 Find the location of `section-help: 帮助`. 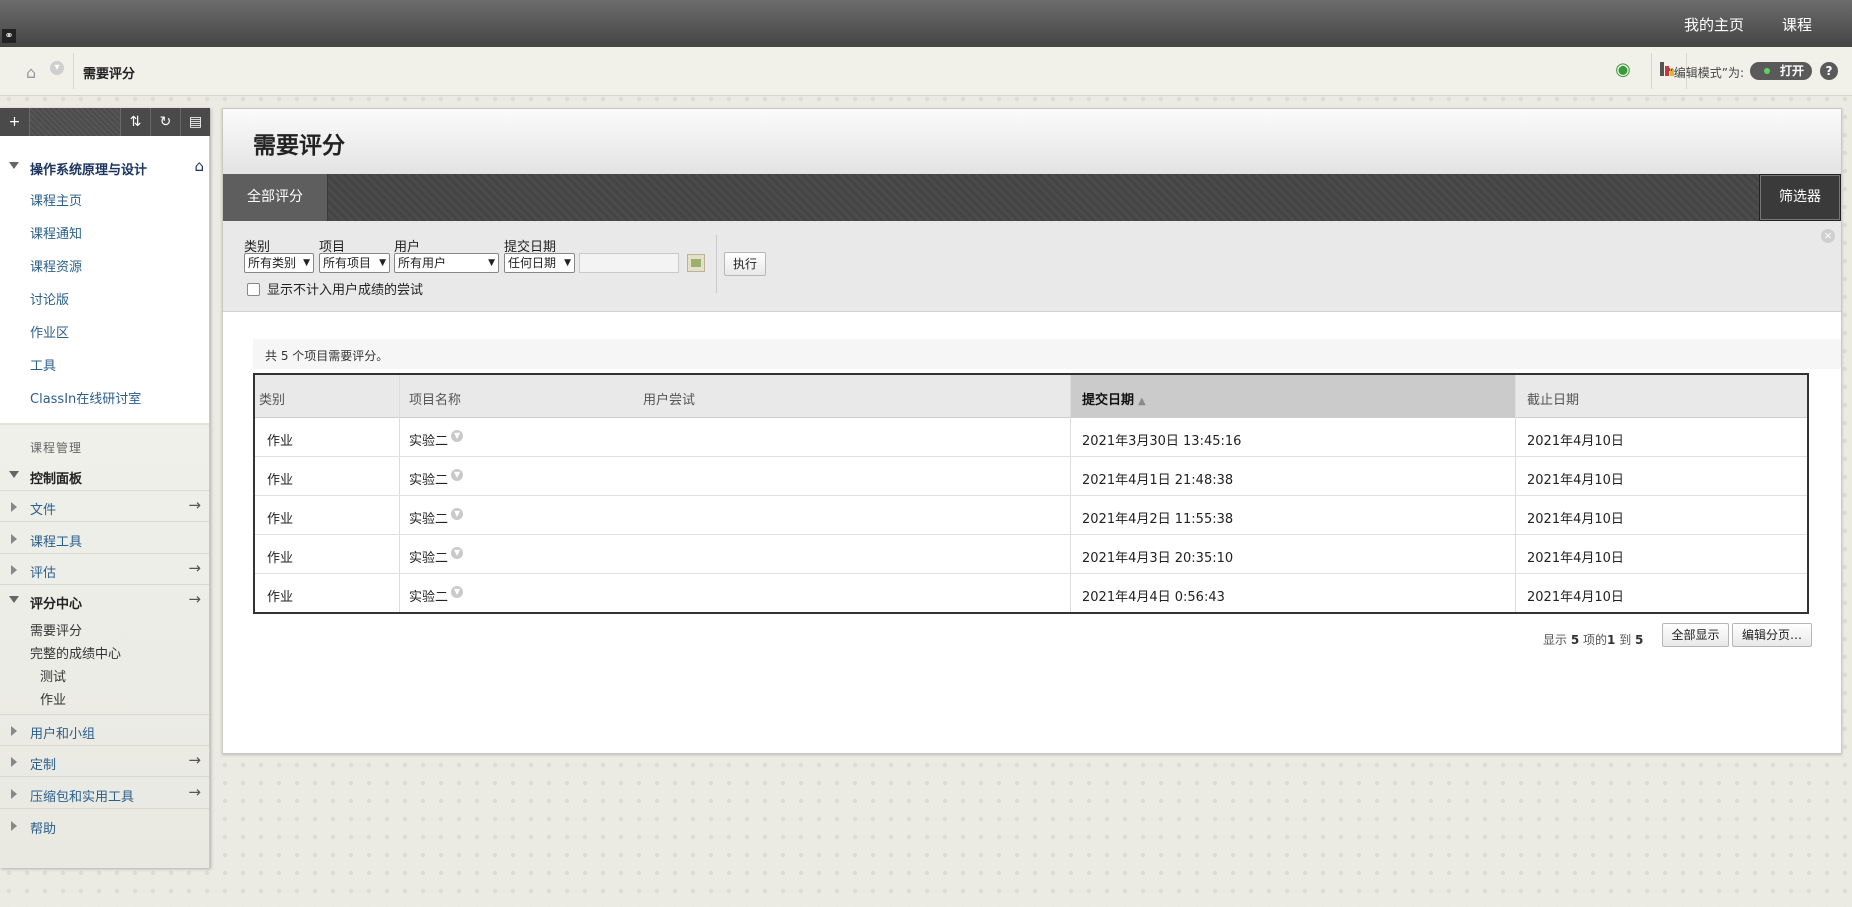

section-help: 帮助 is located at coordinates (104, 825).